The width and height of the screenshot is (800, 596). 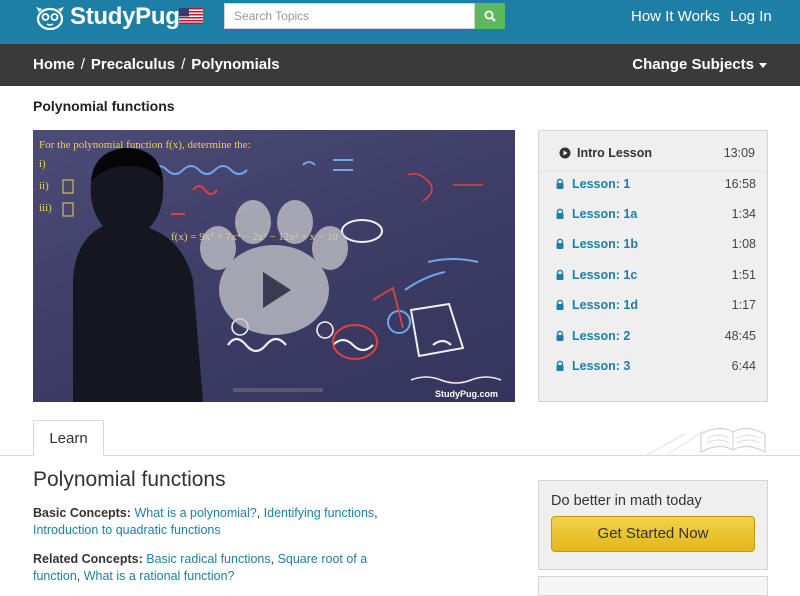 What do you see at coordinates (743, 275) in the screenshot?
I see `lesson-duration: 1:51` at bounding box center [743, 275].